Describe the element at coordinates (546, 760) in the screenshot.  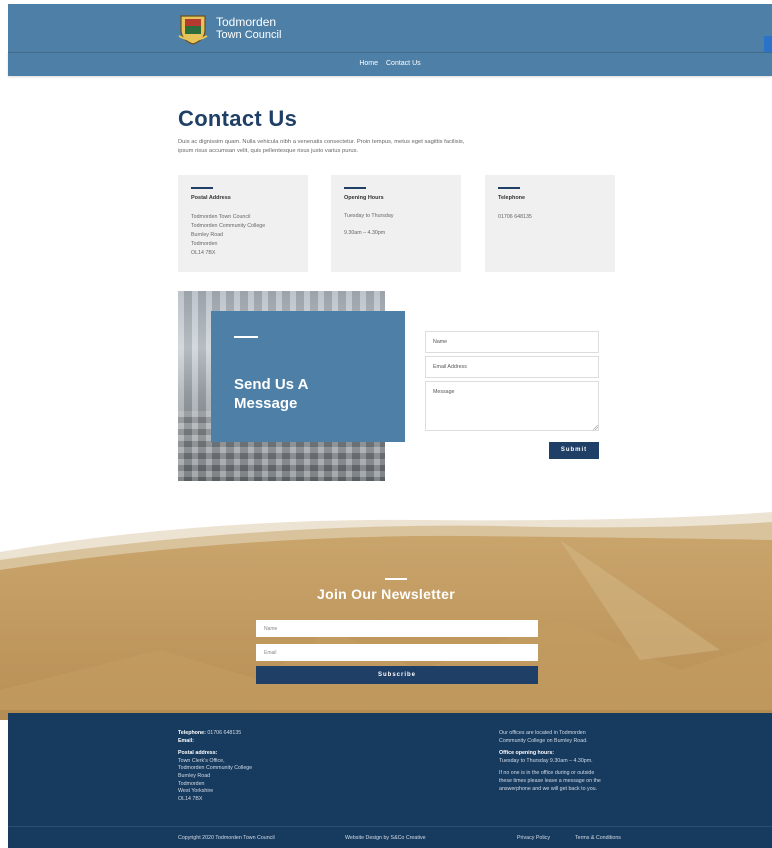
I see `hours-text: Tuesday to Thursday 9.30am – 4.30pm.` at that location.